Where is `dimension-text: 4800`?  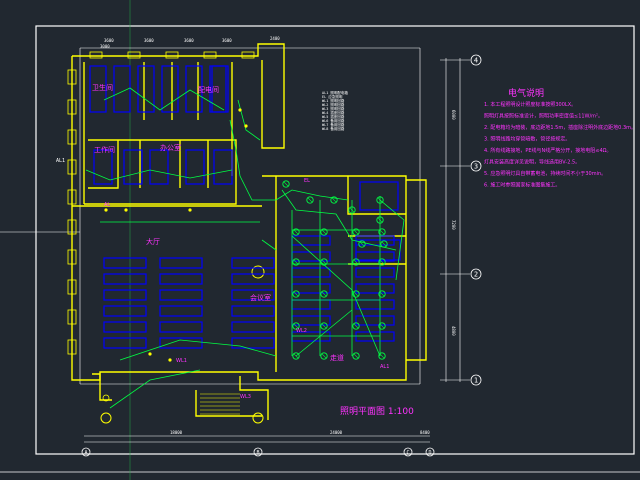 dimension-text: 4800 is located at coordinates (453, 331).